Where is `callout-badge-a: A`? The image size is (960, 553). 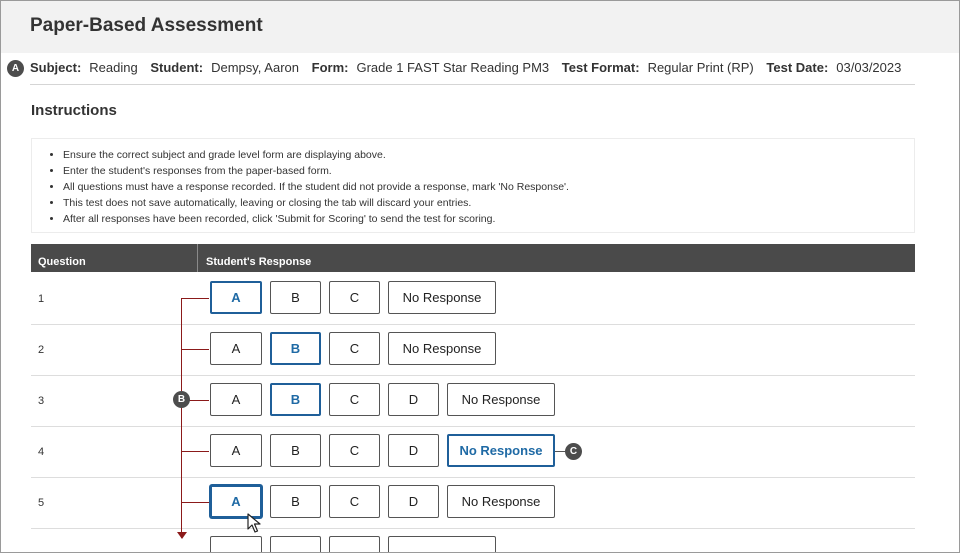 callout-badge-a: A is located at coordinates (15, 68).